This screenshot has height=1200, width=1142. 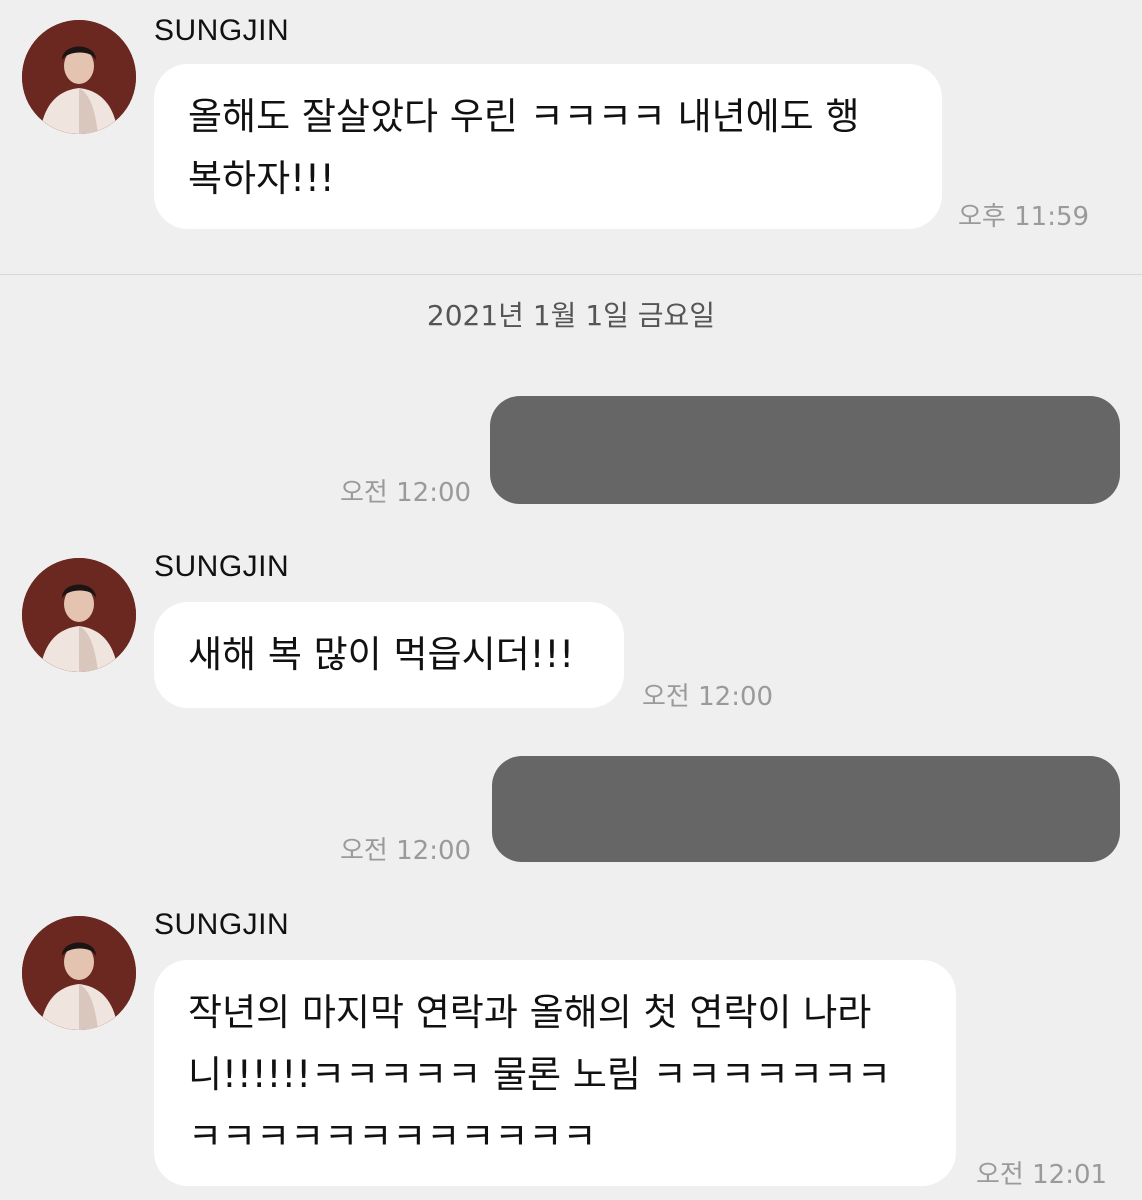 What do you see at coordinates (389, 655) in the screenshot?
I see `message-bubble: 새해 복 많이 먹읍시더!!!` at bounding box center [389, 655].